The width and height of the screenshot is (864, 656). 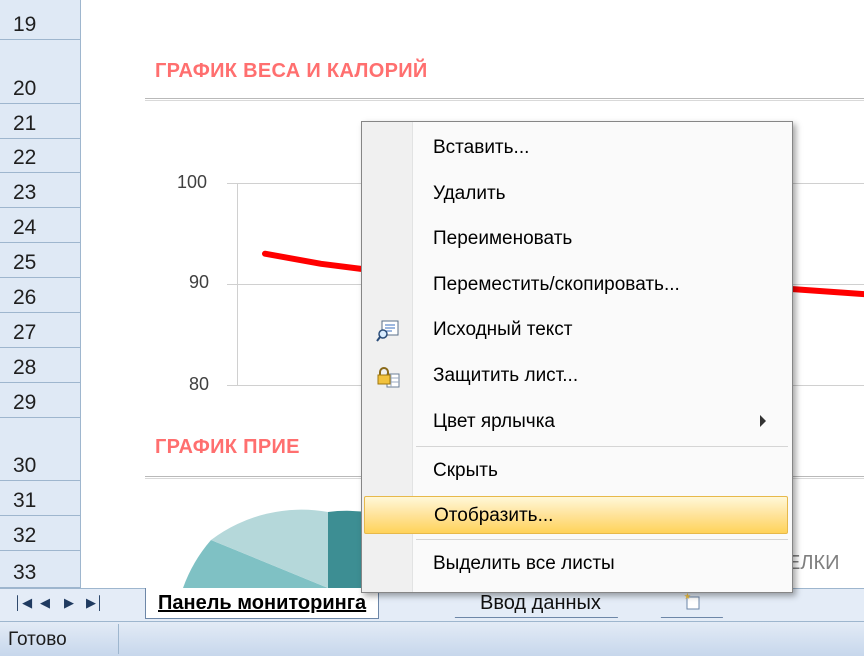 I want to click on row-number: 31, so click(x=25, y=500).